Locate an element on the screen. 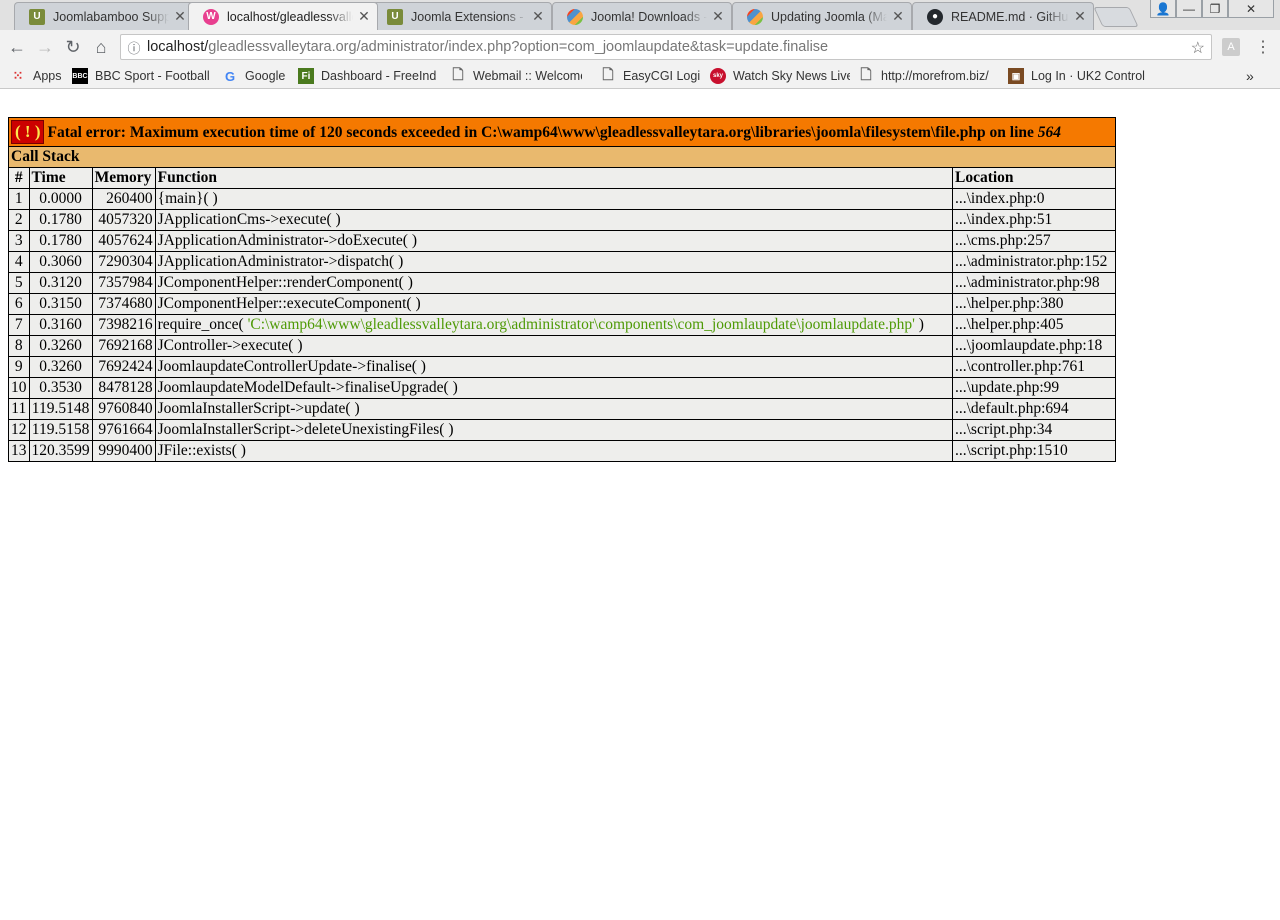 The width and height of the screenshot is (1280, 920). stack-location: ...\cms.php:257 is located at coordinates (1034, 241).